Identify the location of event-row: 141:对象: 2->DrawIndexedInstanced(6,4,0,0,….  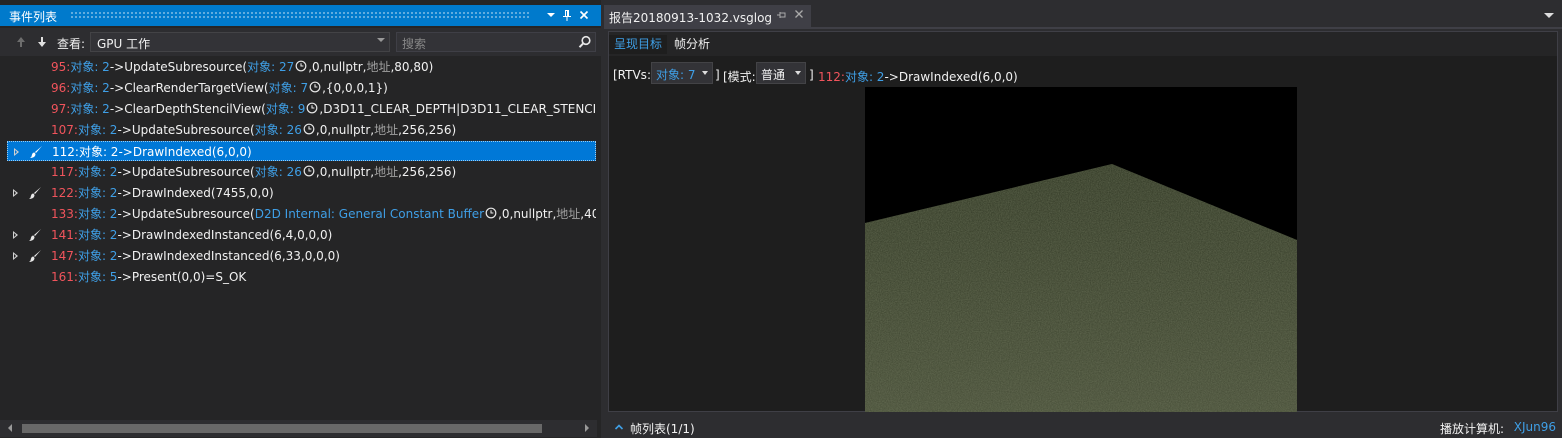
(301, 235).